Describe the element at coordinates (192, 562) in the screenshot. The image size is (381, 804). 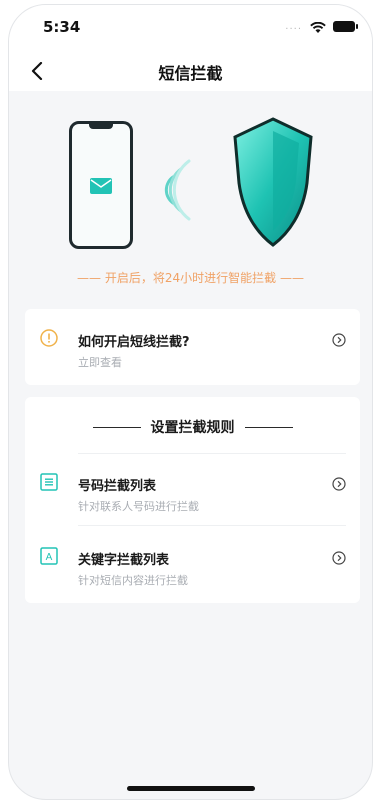
I see `rule-item-keyword: A 关键字拦截列表 针对短信内容进行拦截` at that location.